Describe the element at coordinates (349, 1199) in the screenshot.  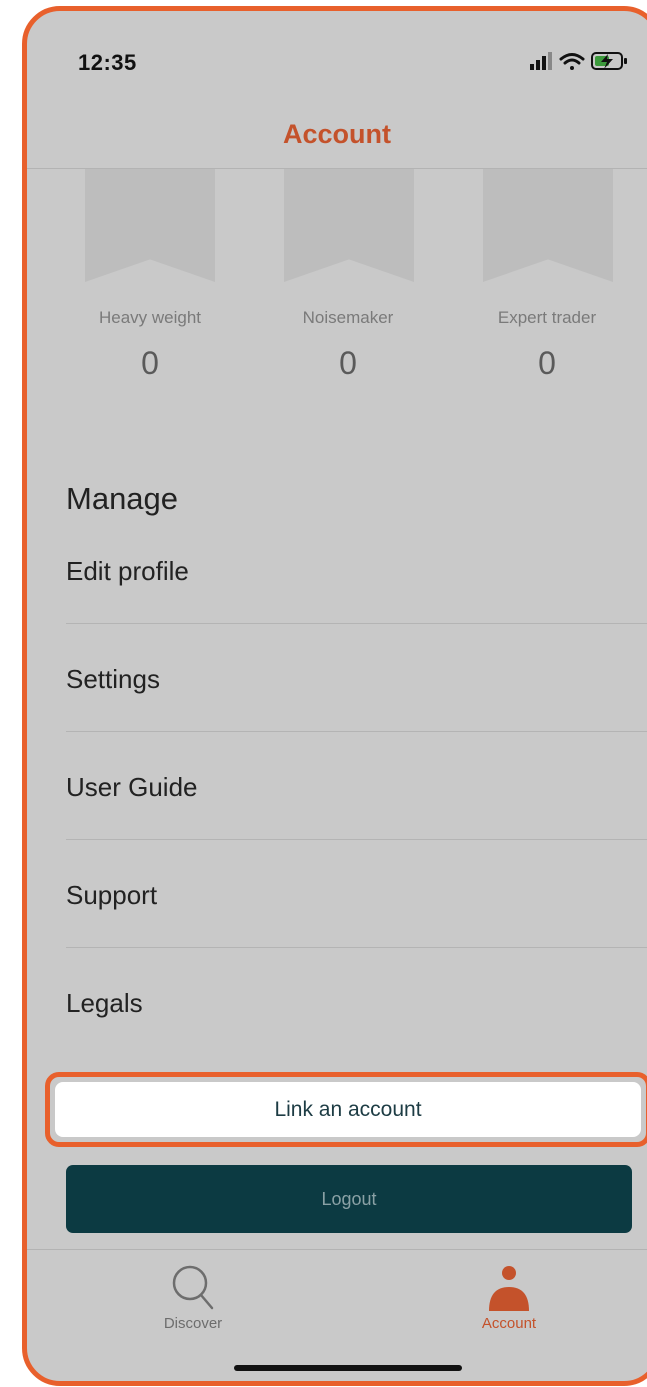
I see `logout-button: Logout` at that location.